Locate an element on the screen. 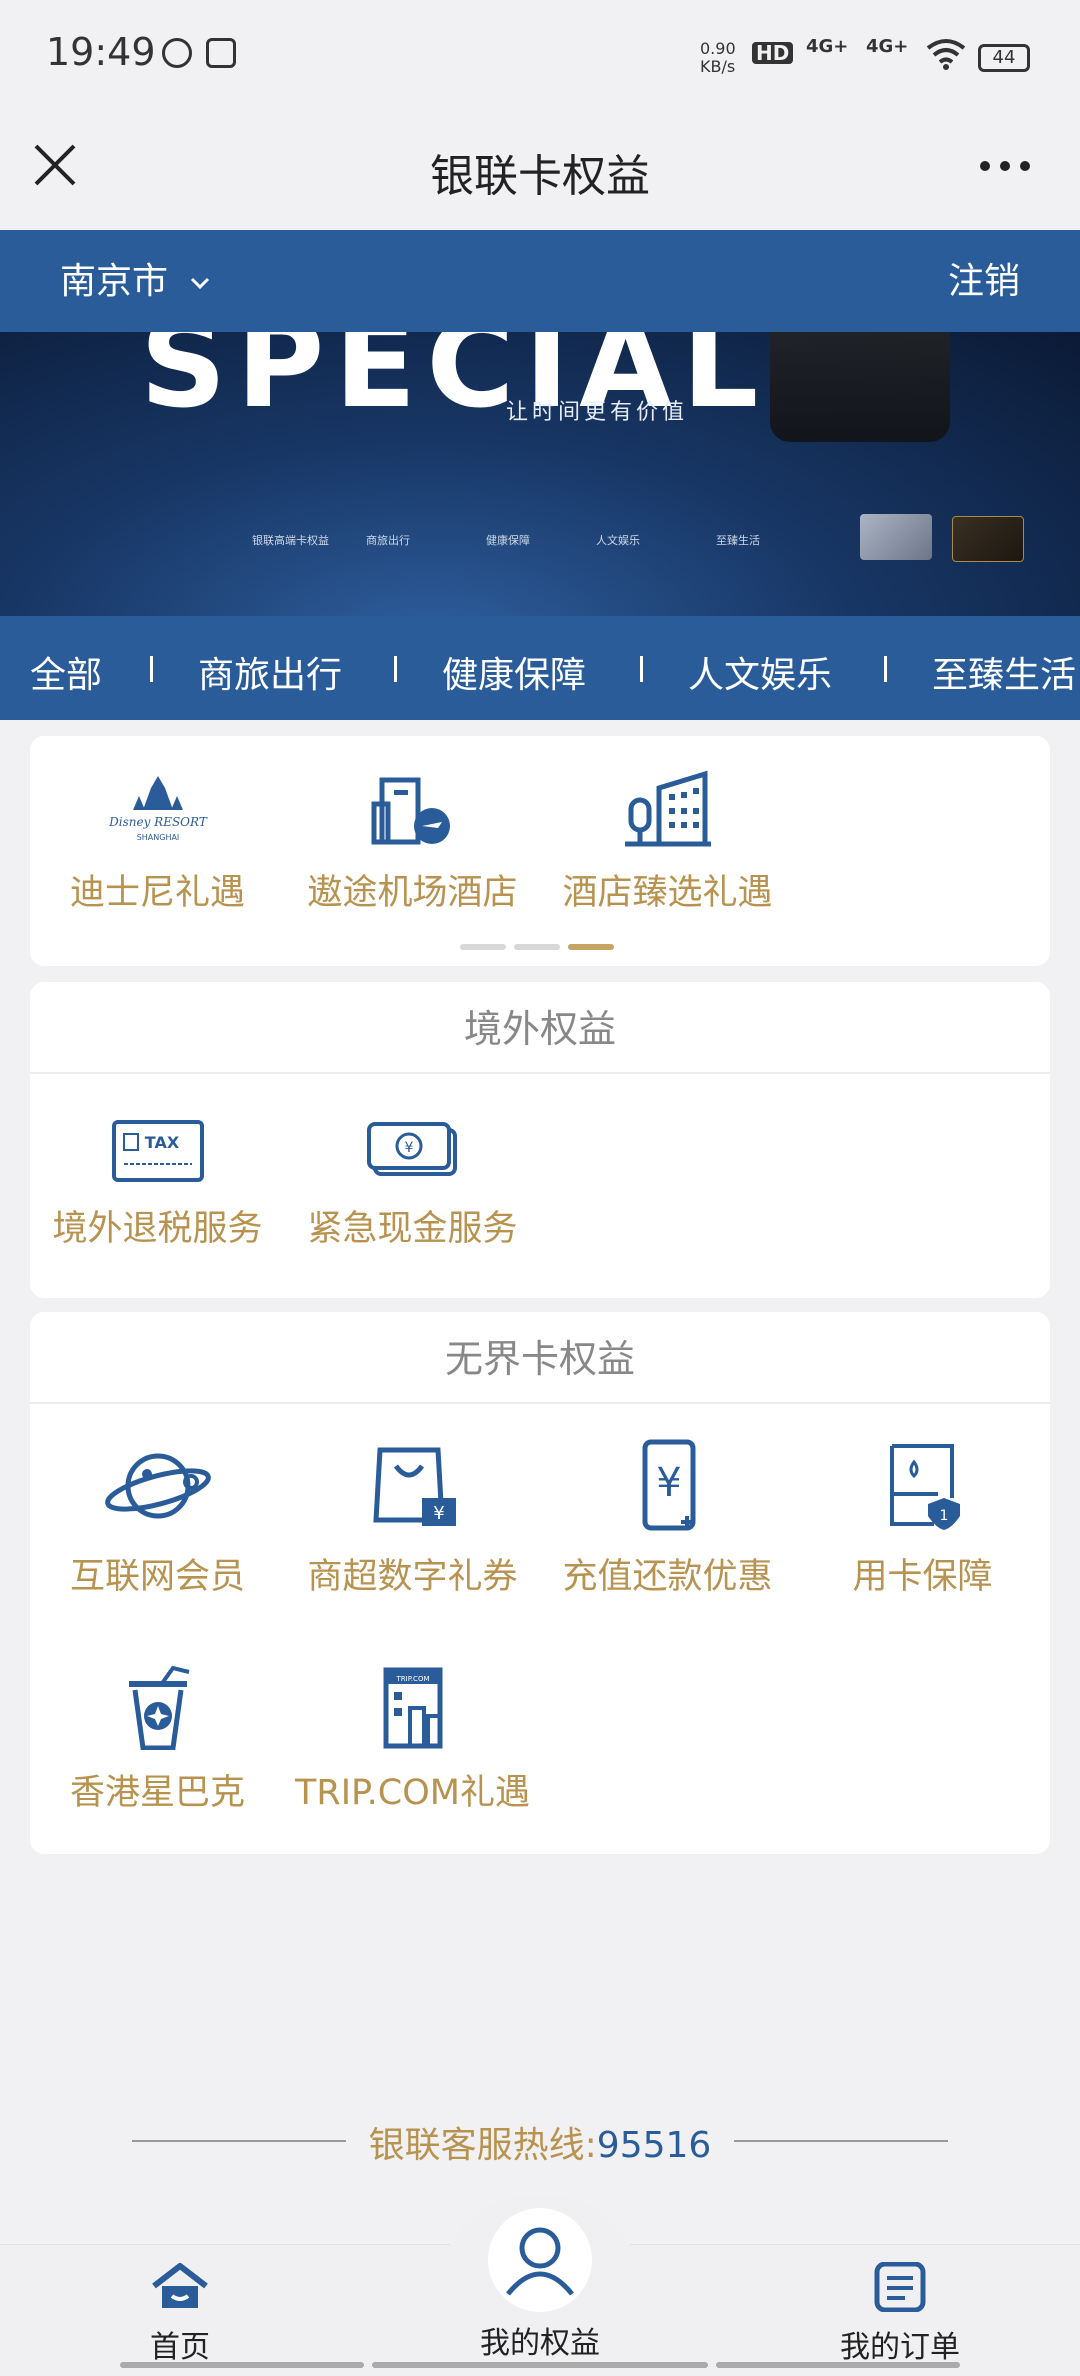 The height and width of the screenshot is (2376, 1080). cash-icon: ¥ is located at coordinates (411, 1149).